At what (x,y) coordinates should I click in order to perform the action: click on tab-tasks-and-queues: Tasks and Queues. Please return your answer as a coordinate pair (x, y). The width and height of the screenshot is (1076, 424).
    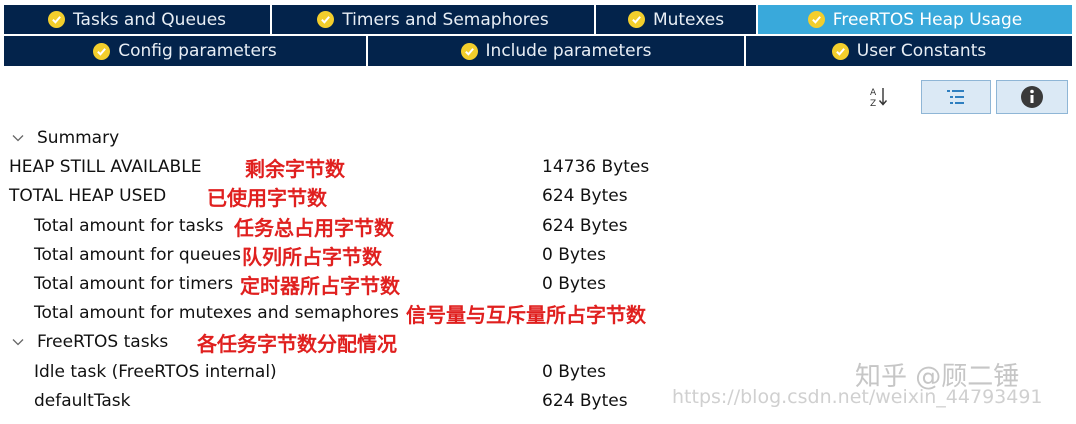
    Looking at the image, I should click on (138, 19).